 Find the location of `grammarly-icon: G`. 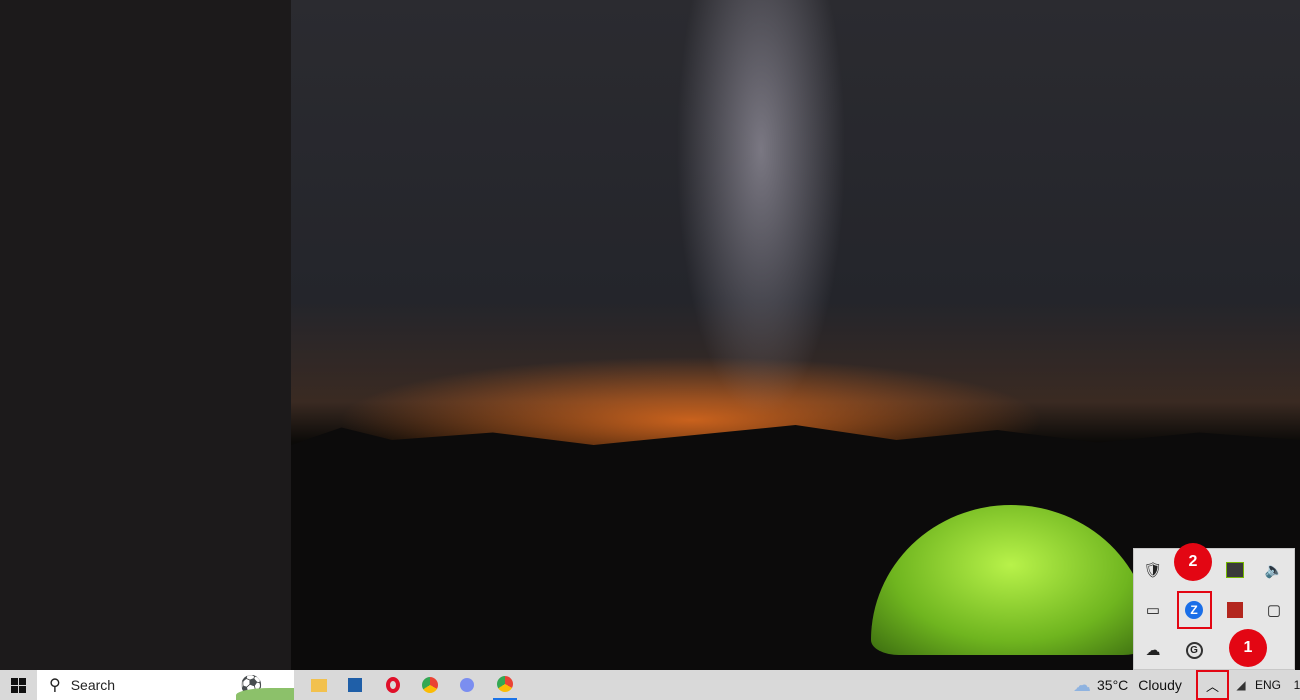

grammarly-icon: G is located at coordinates (1194, 650).